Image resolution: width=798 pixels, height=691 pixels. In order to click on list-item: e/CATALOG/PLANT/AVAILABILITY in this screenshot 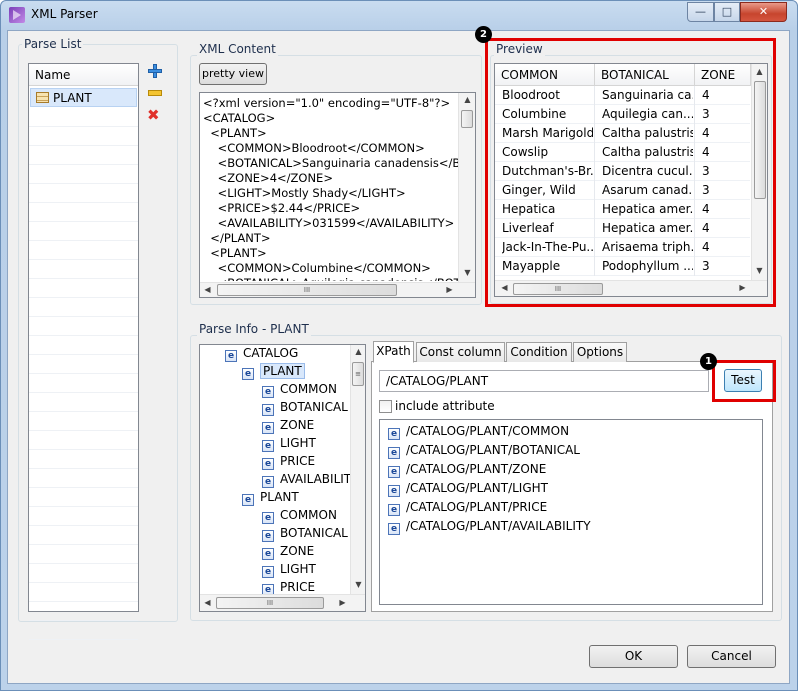, I will do `click(489, 527)`.